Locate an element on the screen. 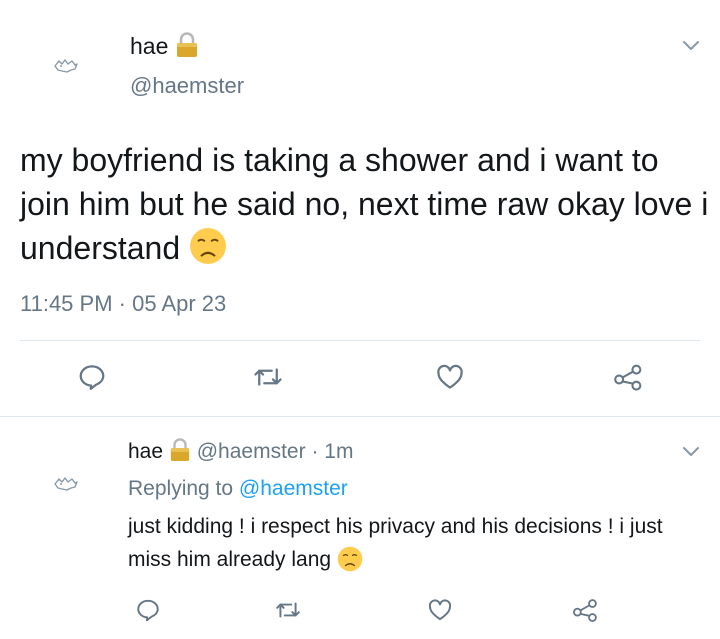 The width and height of the screenshot is (720, 639). replying-to-link: @haemster is located at coordinates (293, 488).